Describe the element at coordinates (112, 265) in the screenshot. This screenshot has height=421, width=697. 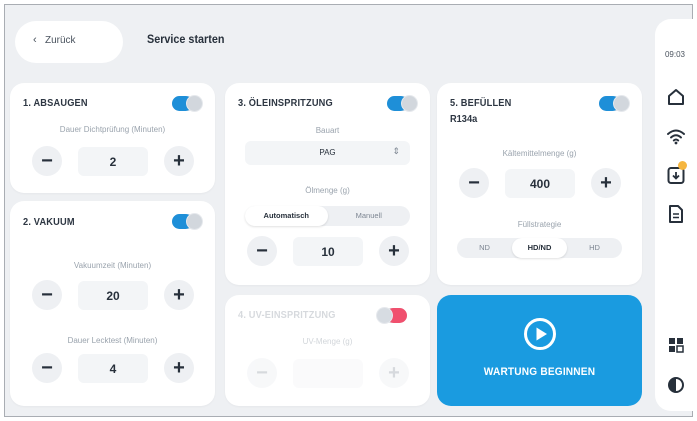
I see `field-label: Vakuumzeit (Minuten)` at that location.